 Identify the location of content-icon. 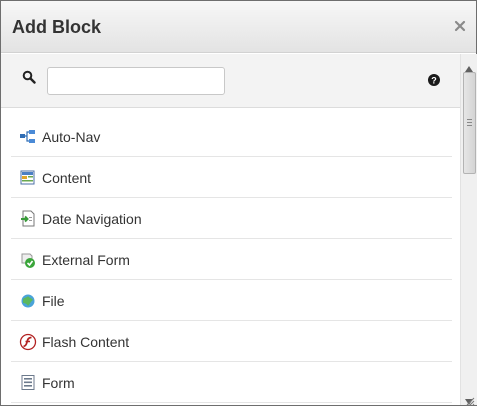
(28, 178).